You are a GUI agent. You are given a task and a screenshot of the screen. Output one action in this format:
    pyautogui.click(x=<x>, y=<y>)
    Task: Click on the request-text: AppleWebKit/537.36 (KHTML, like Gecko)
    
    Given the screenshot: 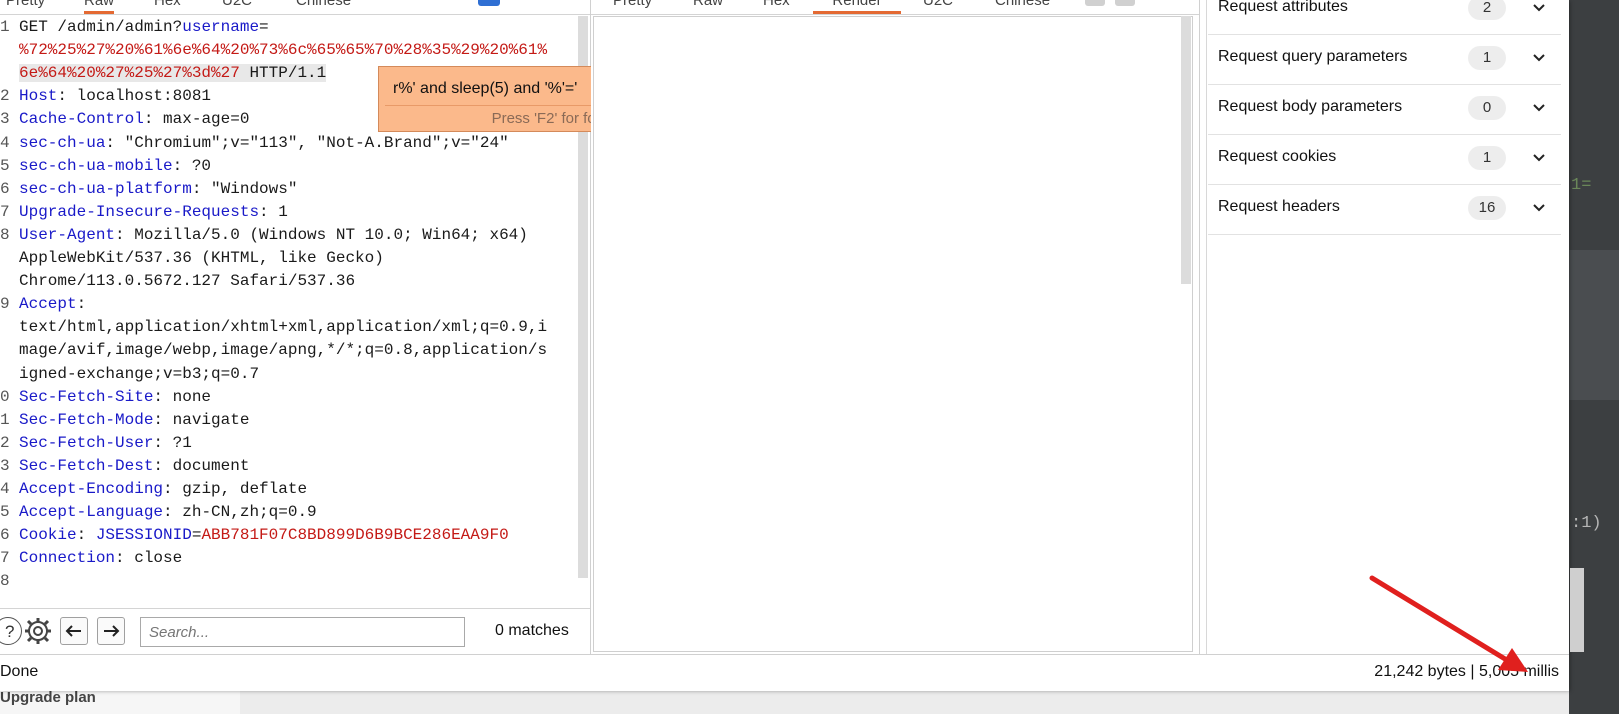 What is the action you would take?
    pyautogui.click(x=201, y=258)
    